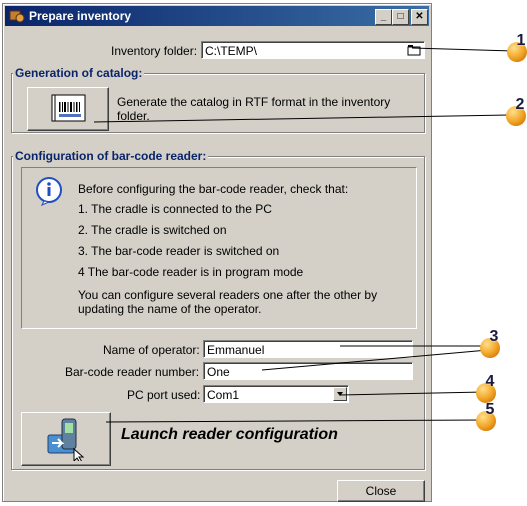 The width and height of the screenshot is (527, 506). Describe the element at coordinates (516, 111) in the screenshot. I see `callout-2: 2` at that location.